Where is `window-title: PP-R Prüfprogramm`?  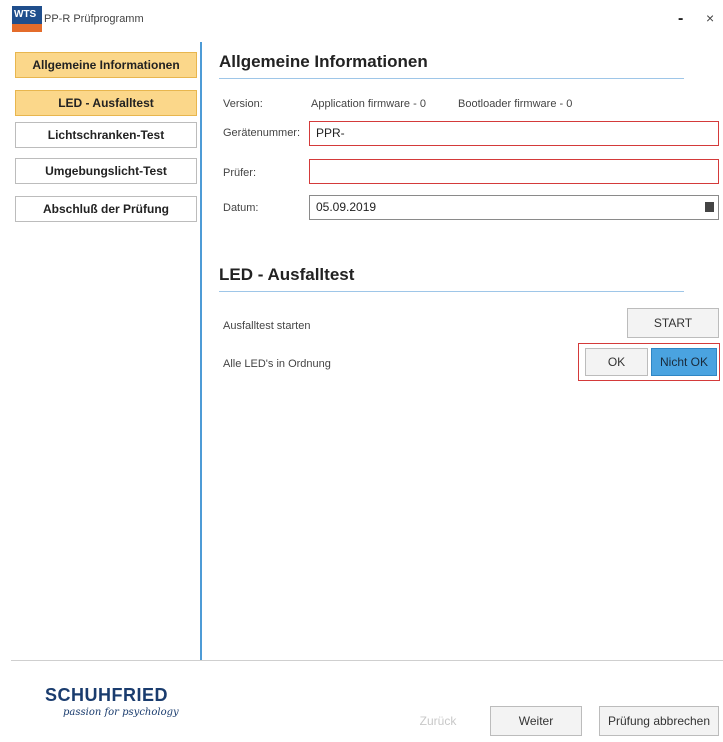 window-title: PP-R Prüfprogramm is located at coordinates (94, 19).